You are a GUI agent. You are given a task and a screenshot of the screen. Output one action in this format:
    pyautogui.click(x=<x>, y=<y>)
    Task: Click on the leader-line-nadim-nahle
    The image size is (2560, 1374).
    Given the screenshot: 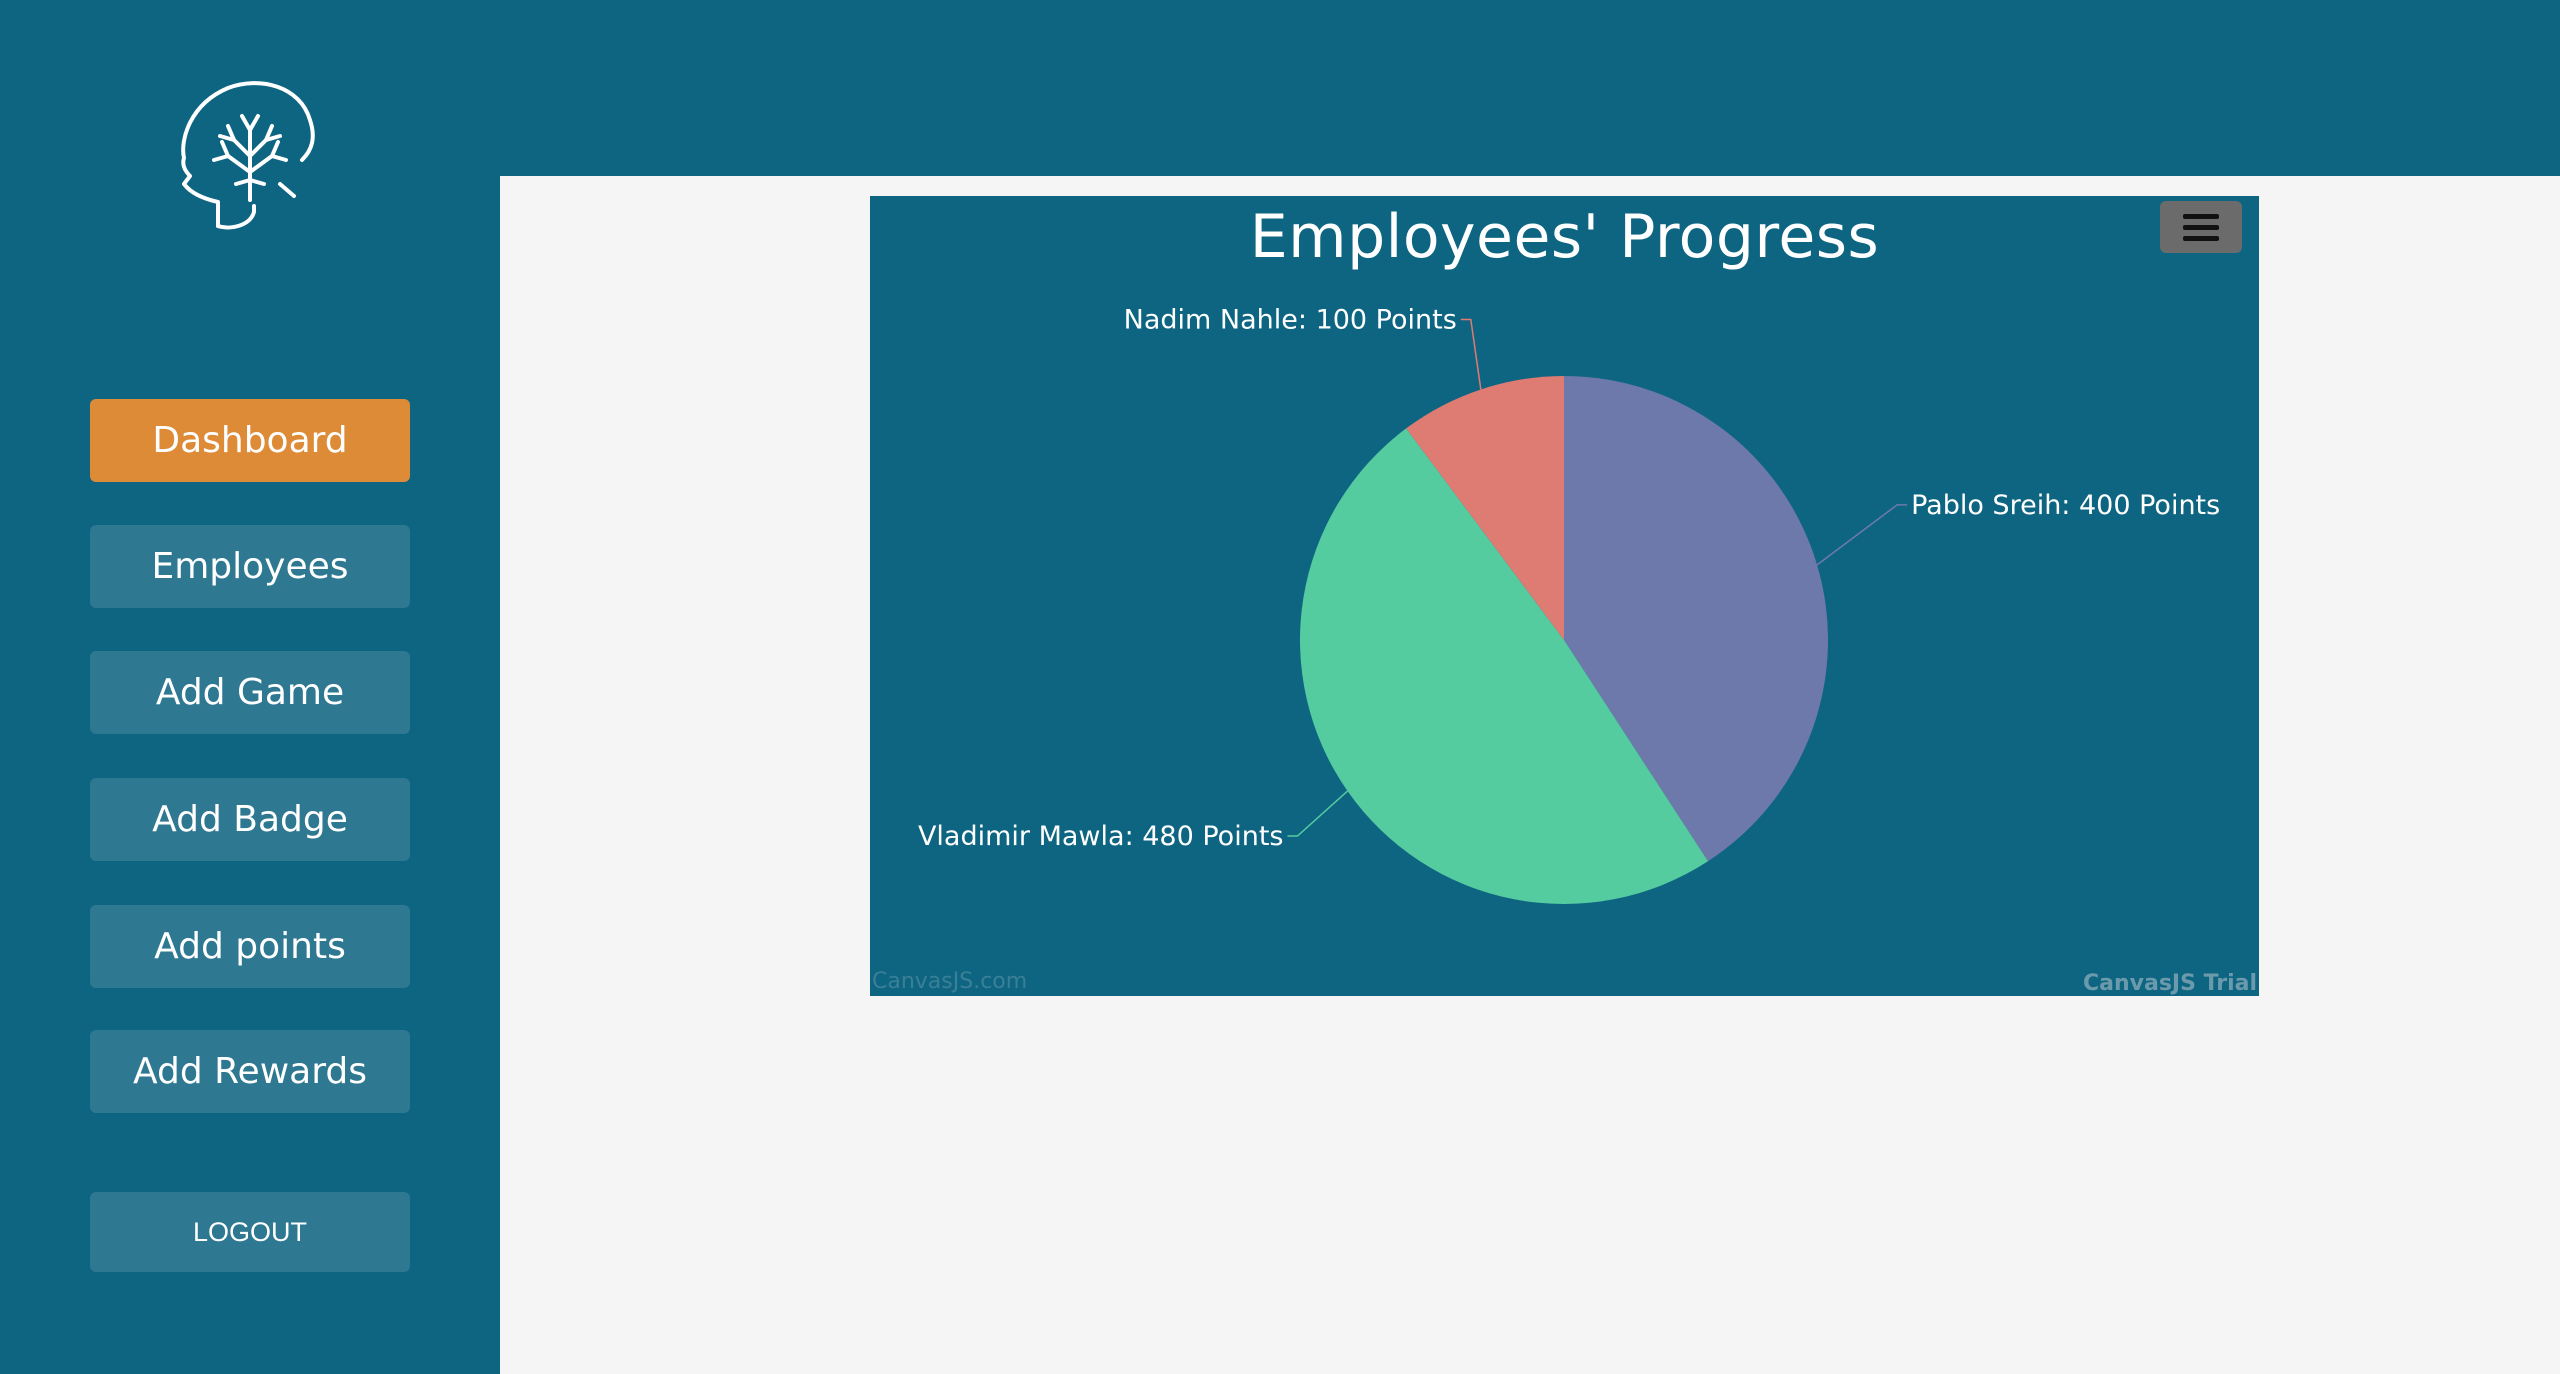 What is the action you would take?
    pyautogui.click(x=1471, y=354)
    